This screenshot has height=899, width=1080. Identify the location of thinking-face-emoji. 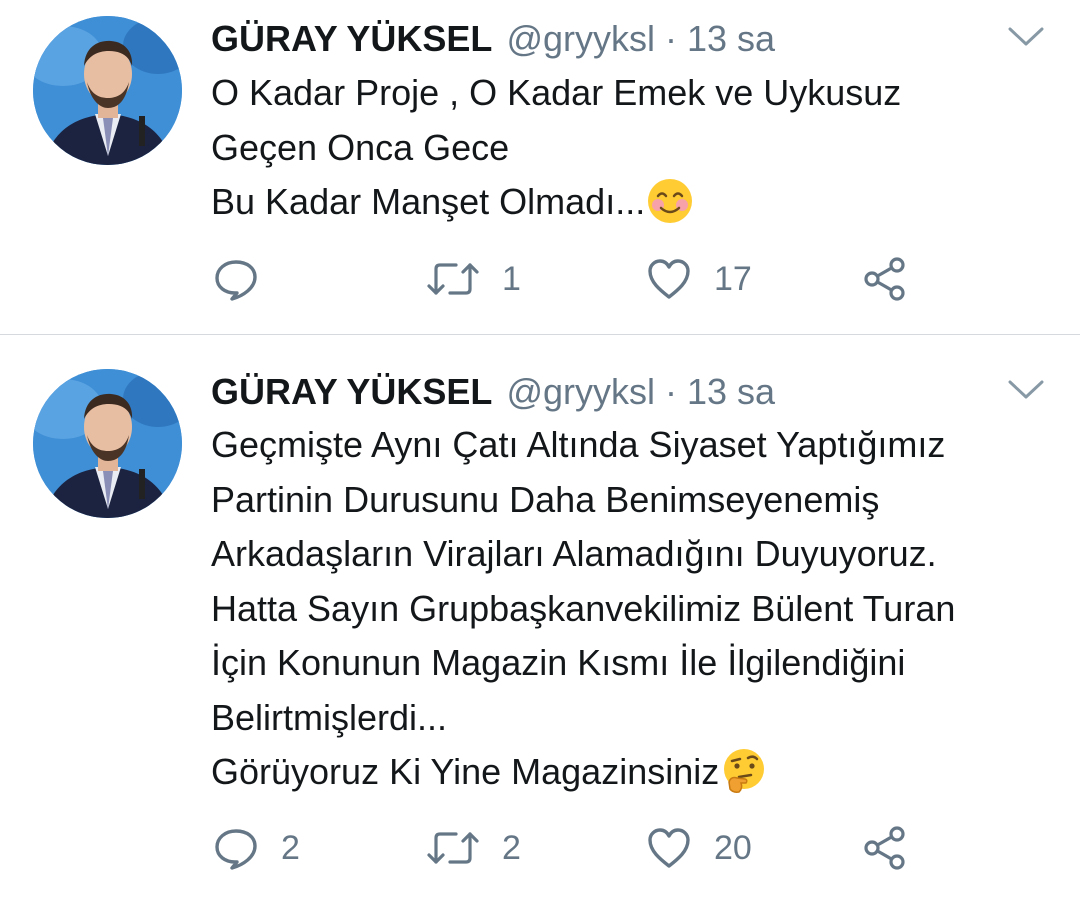
(744, 771).